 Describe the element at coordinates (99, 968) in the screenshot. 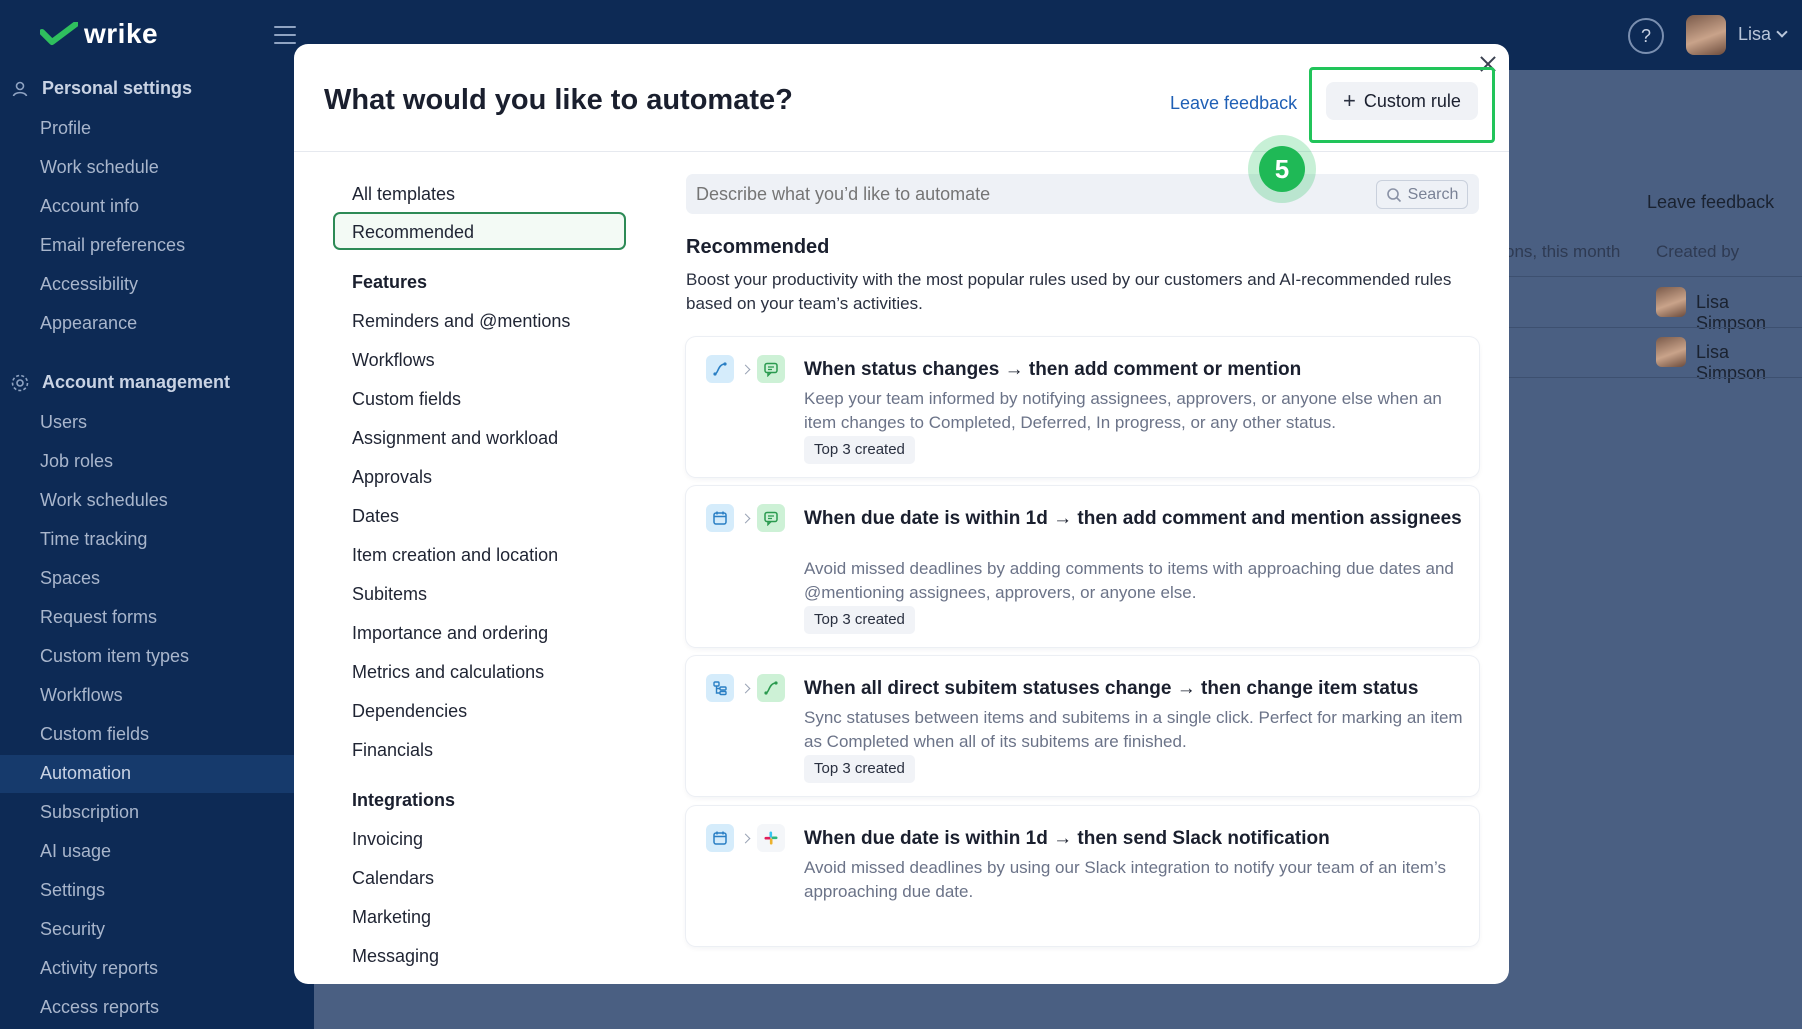

I see `sidebar-item-activity-reports: Activity reports` at that location.